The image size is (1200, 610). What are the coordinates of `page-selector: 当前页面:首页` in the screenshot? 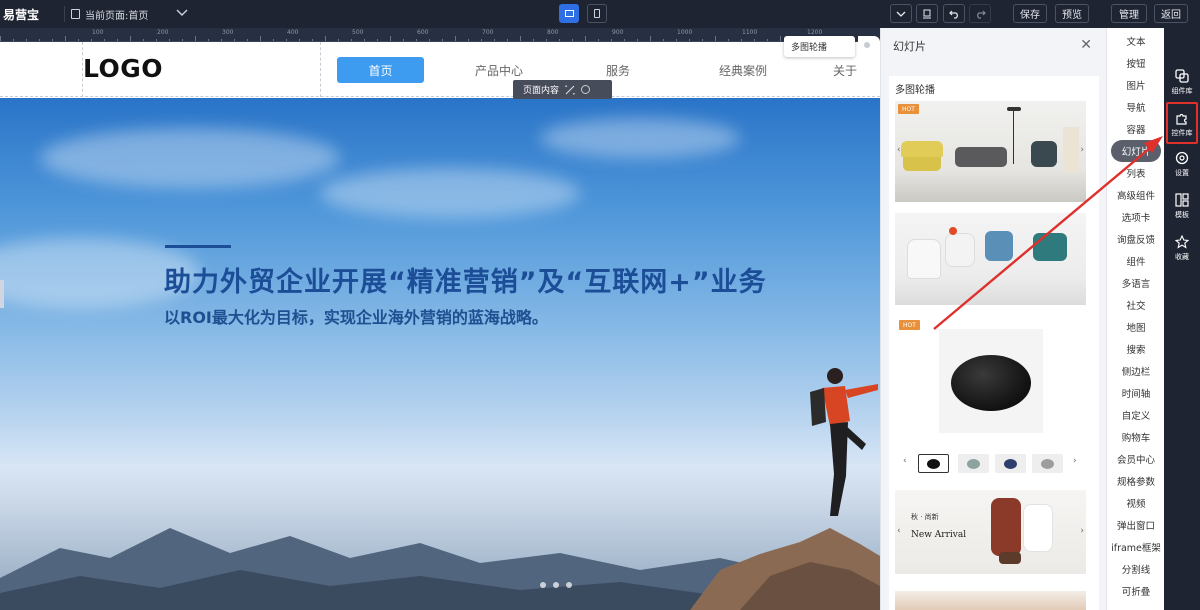 It's located at (109, 14).